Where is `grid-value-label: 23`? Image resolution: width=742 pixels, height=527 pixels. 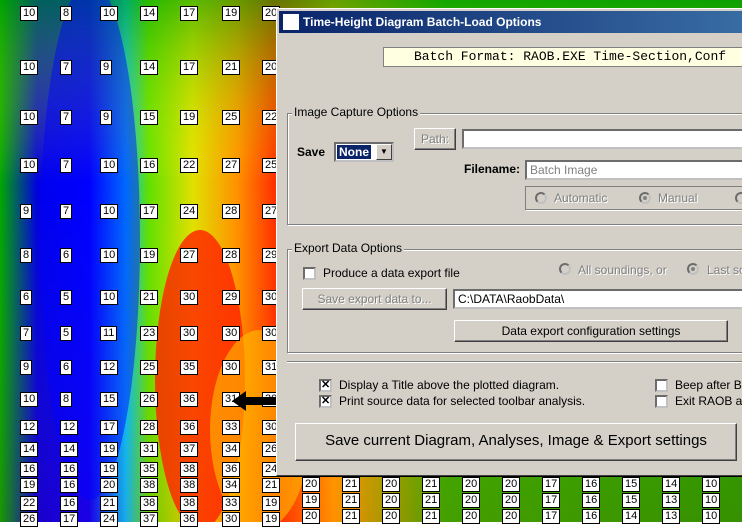 grid-value-label: 23 is located at coordinates (149, 333).